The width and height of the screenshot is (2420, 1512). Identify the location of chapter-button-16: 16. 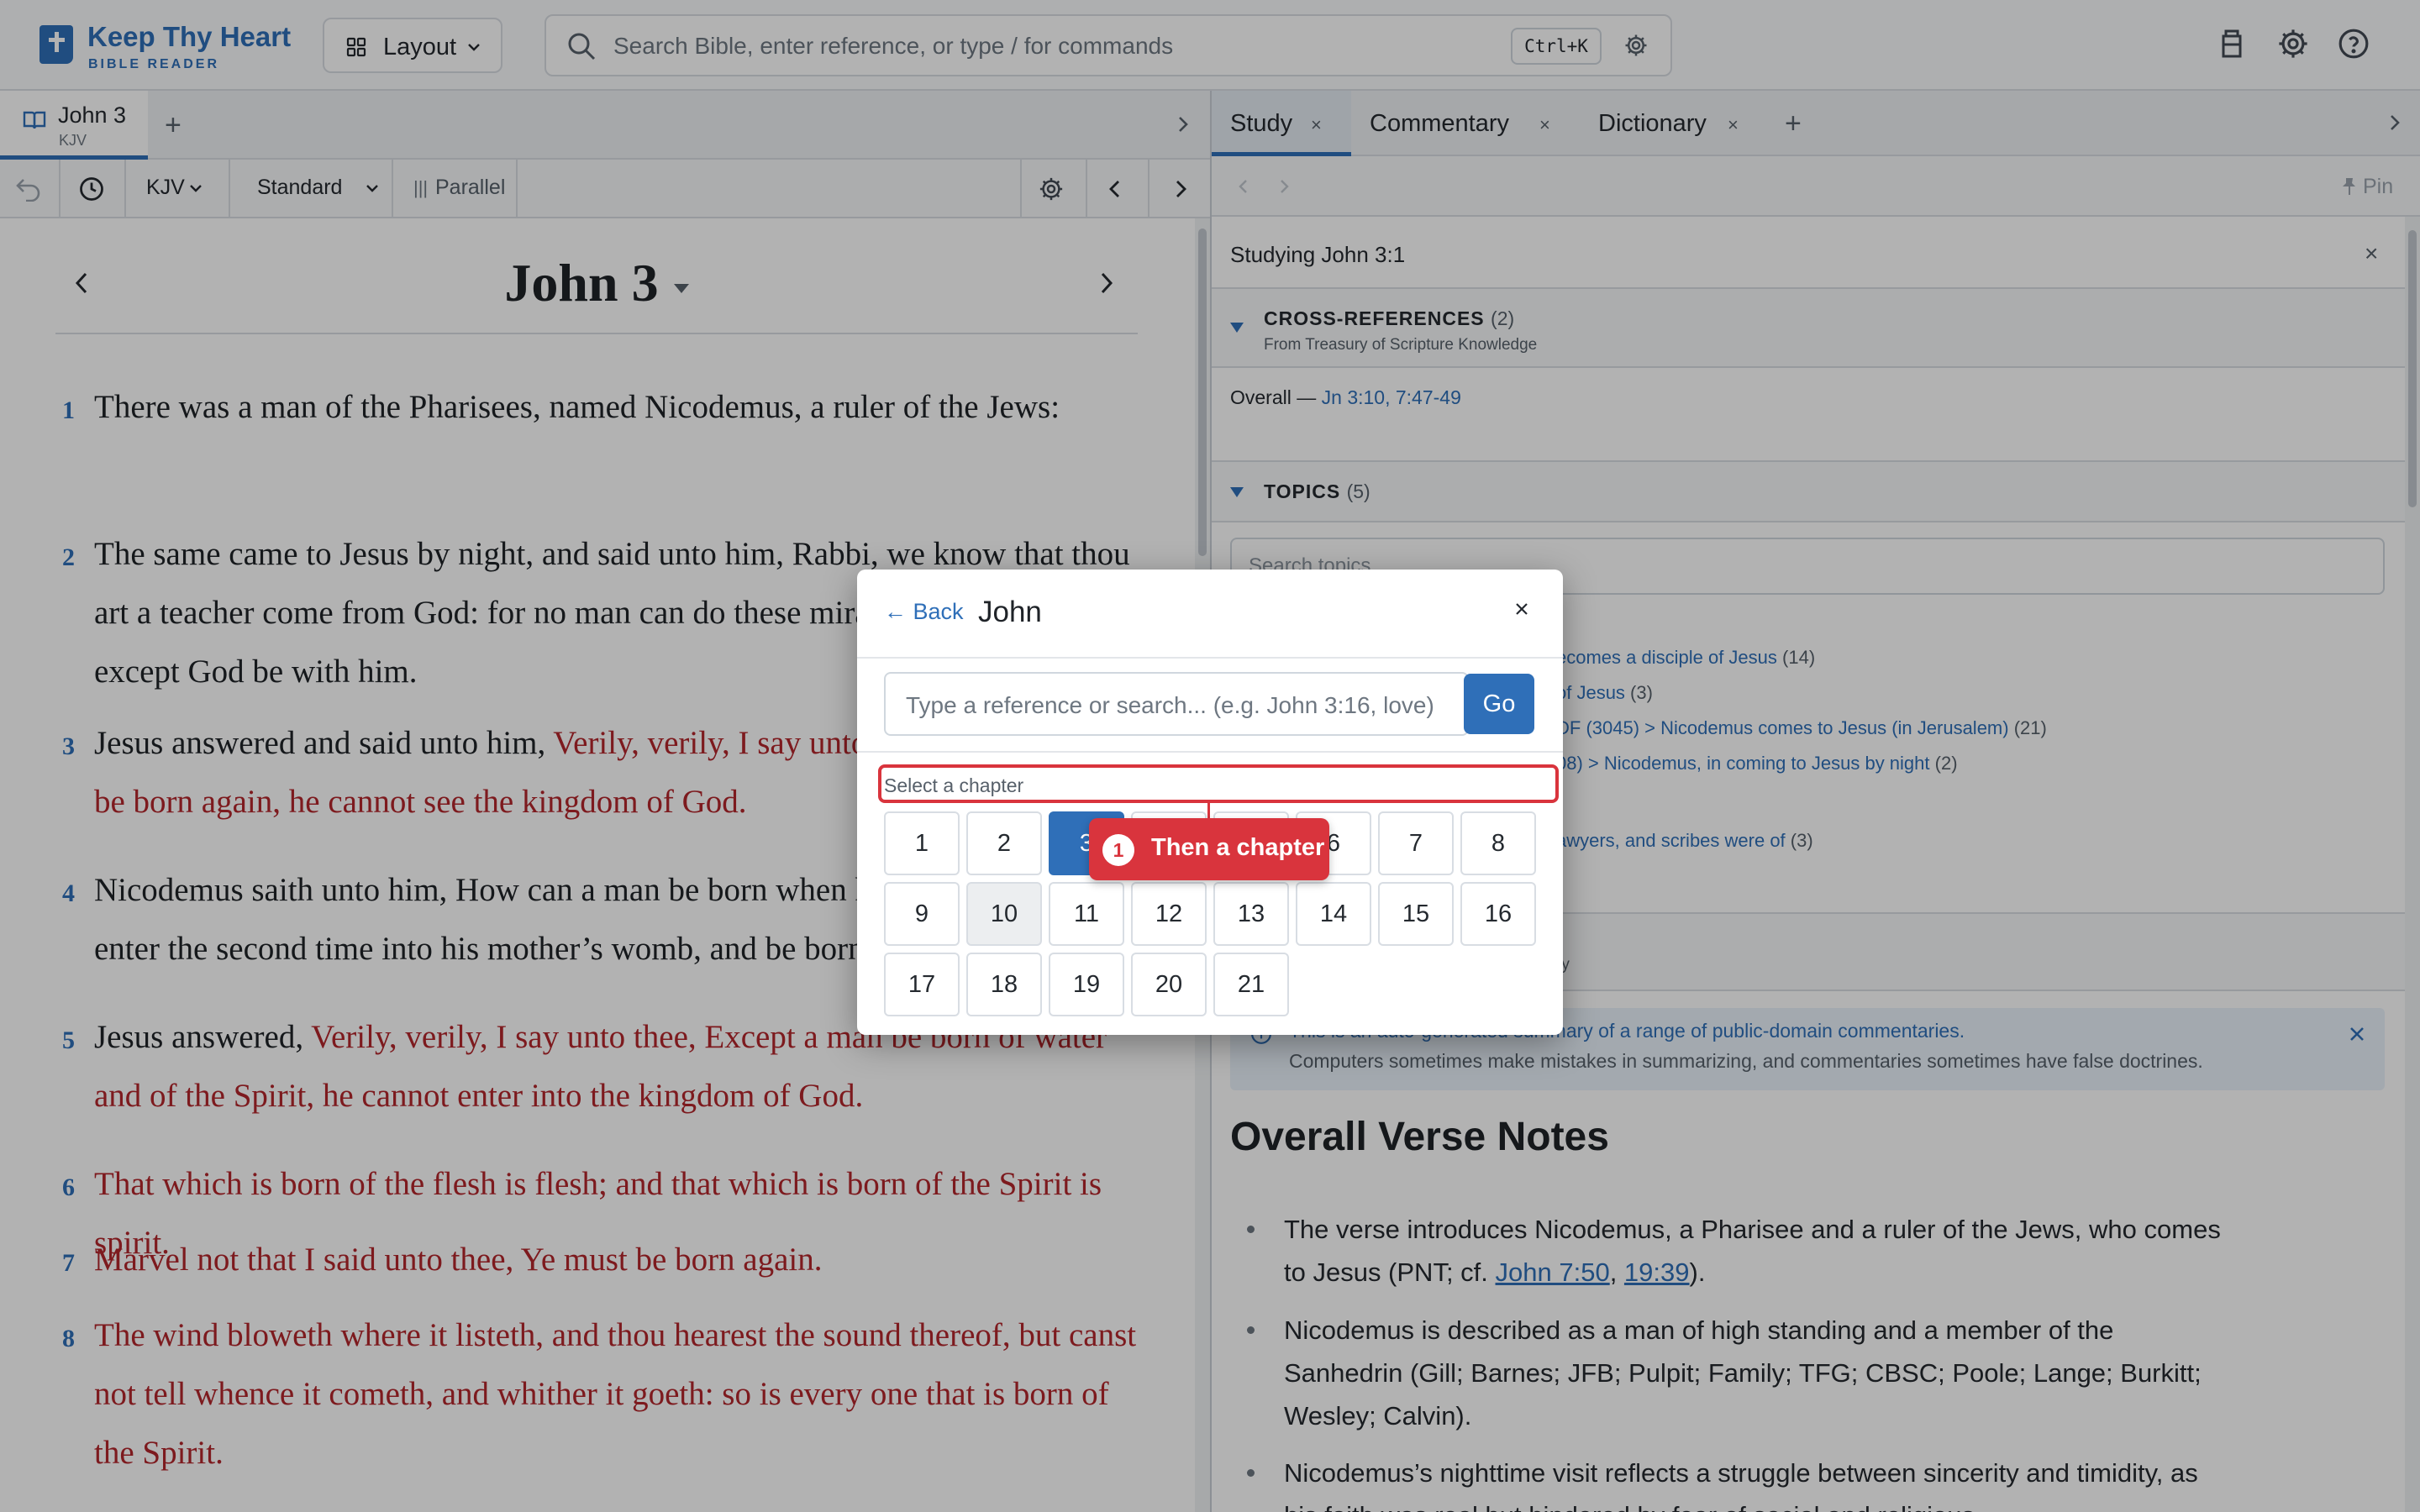
(1498, 914).